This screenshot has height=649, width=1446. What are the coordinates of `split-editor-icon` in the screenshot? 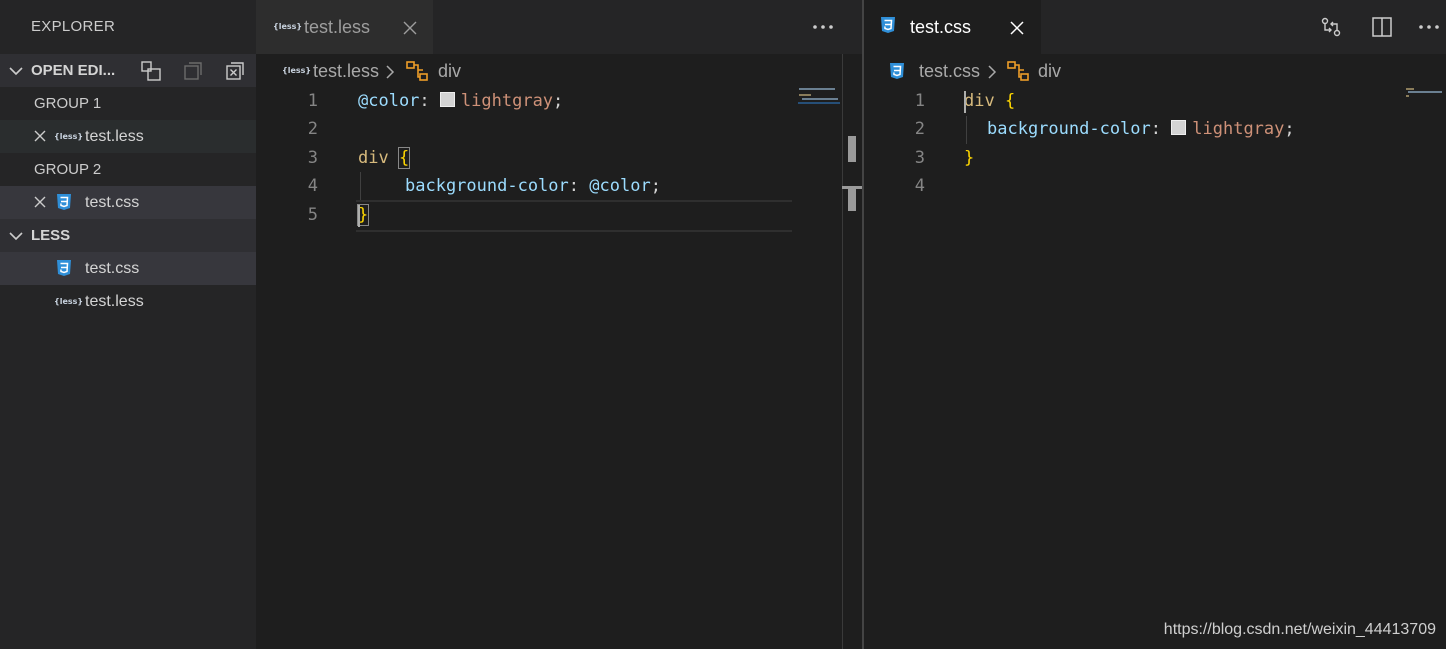 It's located at (1382, 27).